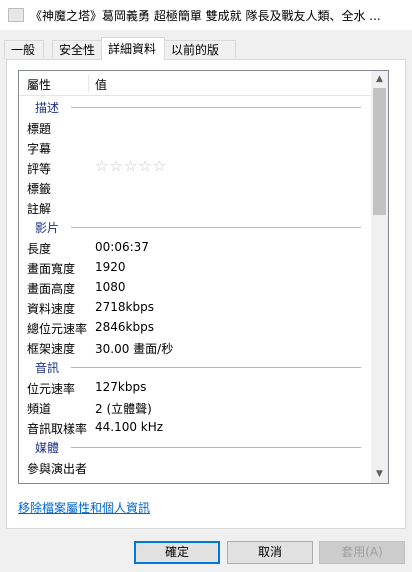 The width and height of the screenshot is (412, 572). I want to click on file-icon, so click(16, 15).